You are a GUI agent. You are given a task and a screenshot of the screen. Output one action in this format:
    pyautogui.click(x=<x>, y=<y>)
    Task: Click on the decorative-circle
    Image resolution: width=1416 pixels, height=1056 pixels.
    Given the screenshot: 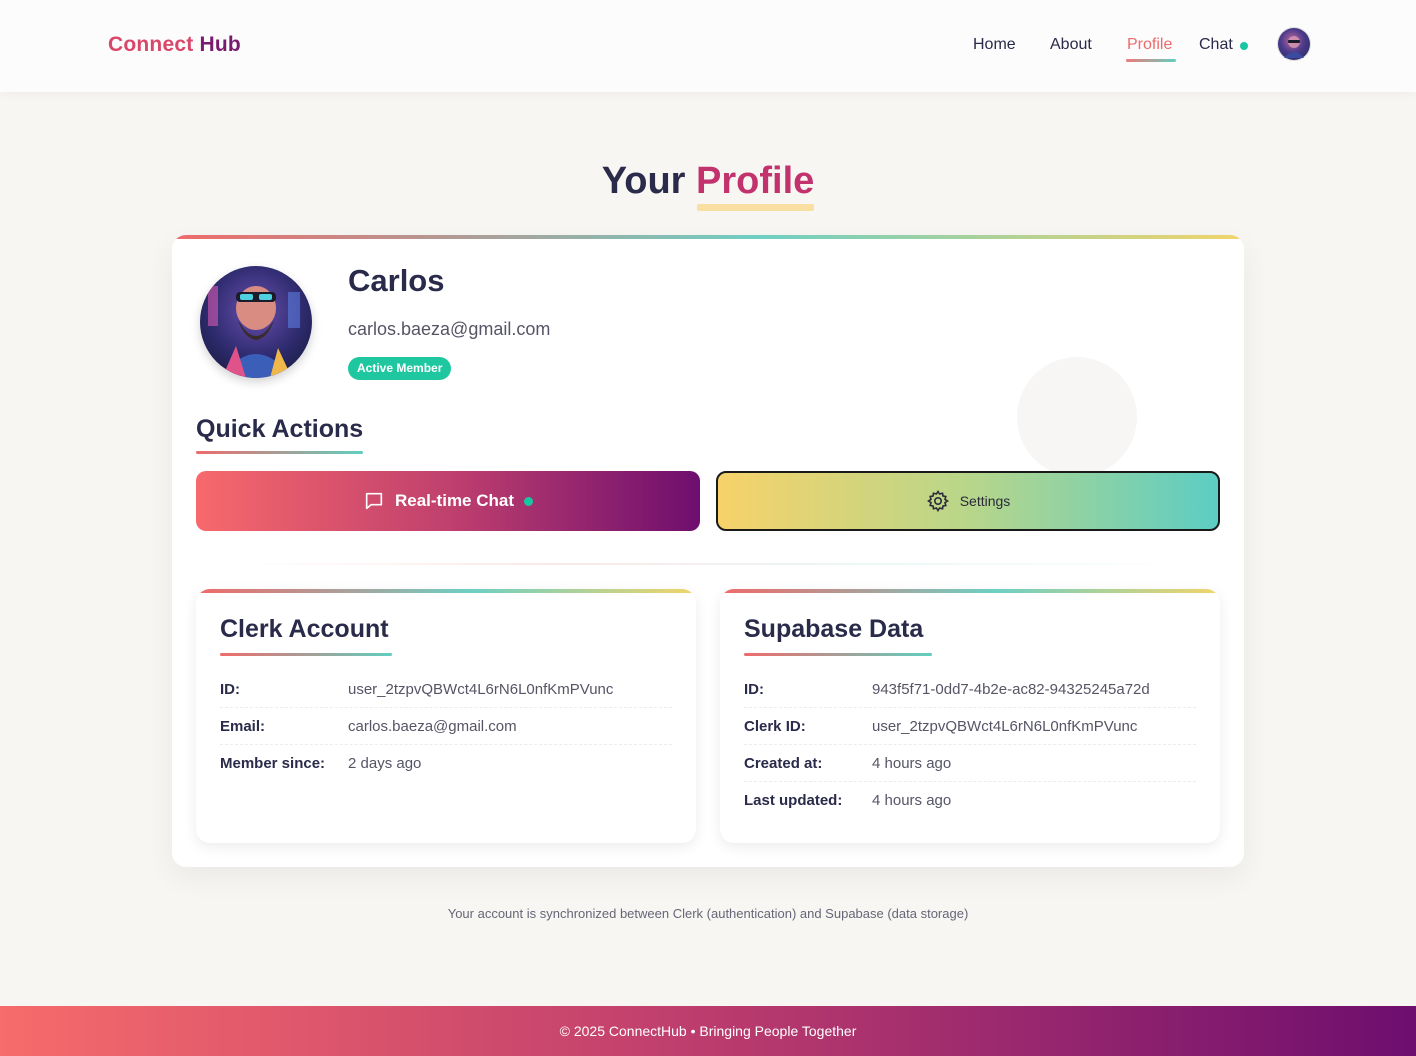 What is the action you would take?
    pyautogui.click(x=1077, y=417)
    